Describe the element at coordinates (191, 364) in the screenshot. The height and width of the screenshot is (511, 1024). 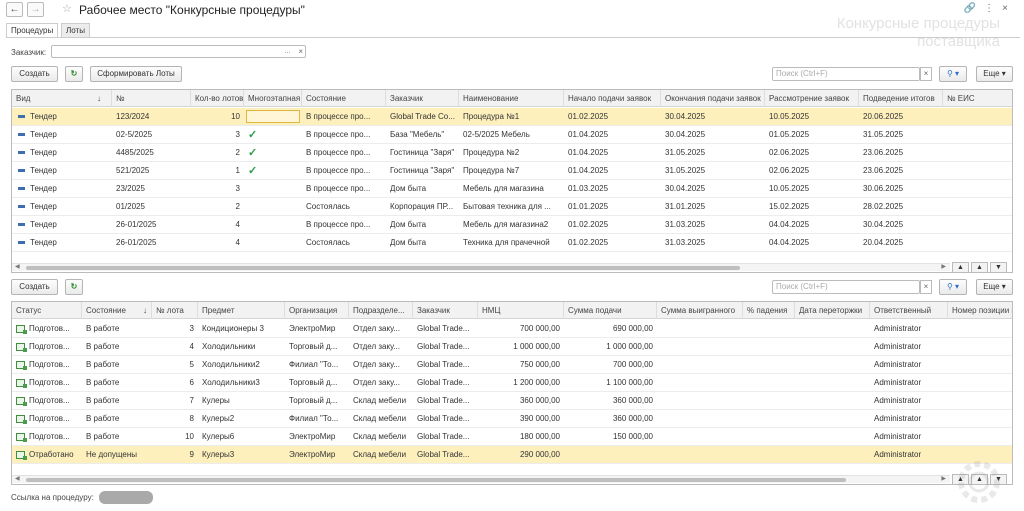
I see `cell-lot: 5` at that location.